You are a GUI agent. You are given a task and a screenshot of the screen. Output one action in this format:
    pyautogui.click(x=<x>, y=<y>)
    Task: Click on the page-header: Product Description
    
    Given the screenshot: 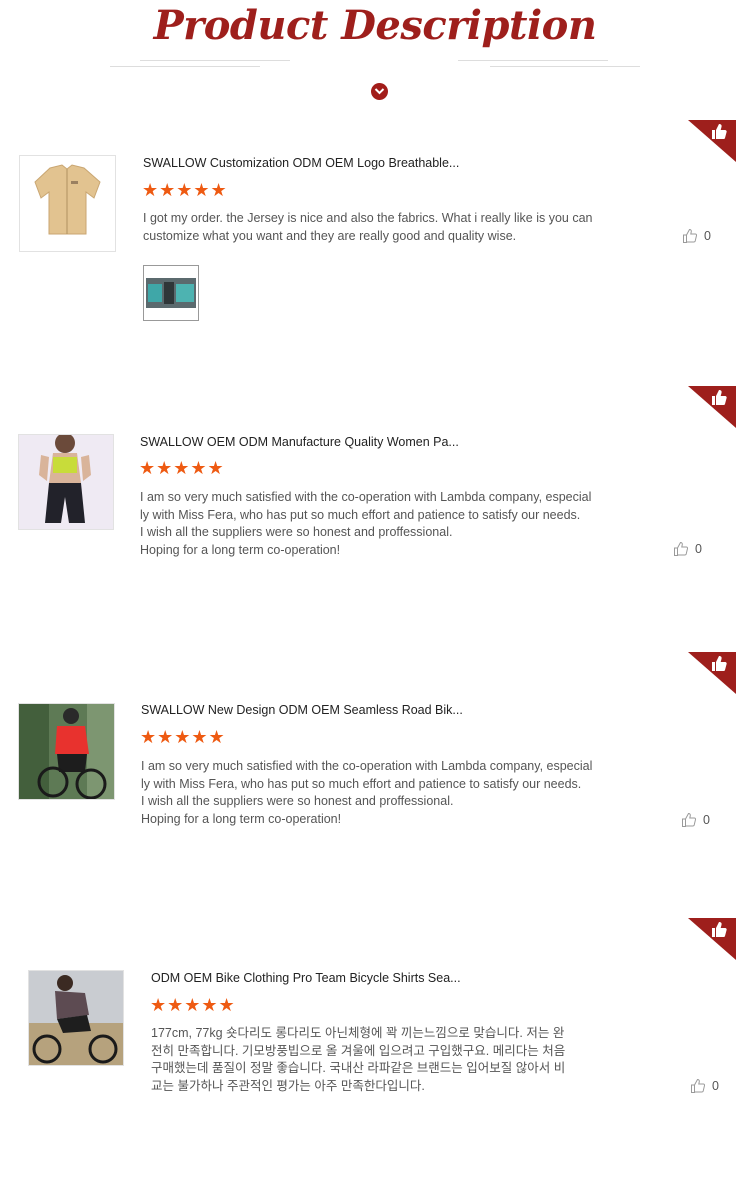 What is the action you would take?
    pyautogui.click(x=375, y=55)
    